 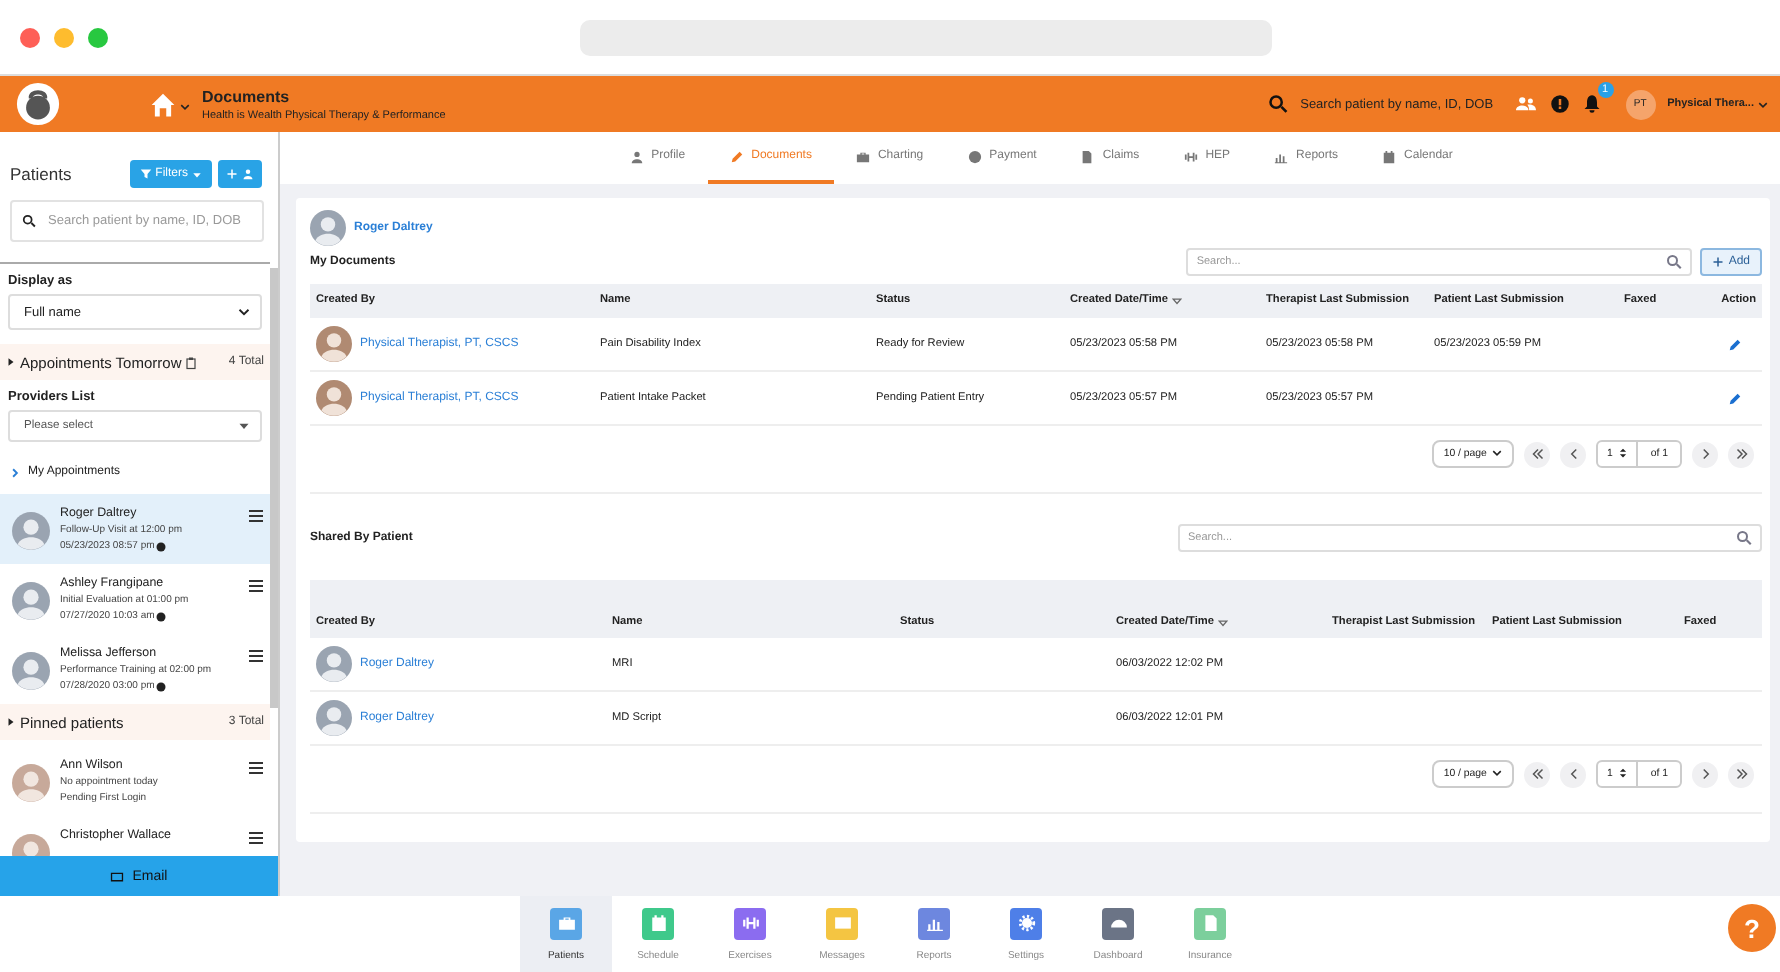 What do you see at coordinates (274, 488) in the screenshot?
I see `scrollbar` at bounding box center [274, 488].